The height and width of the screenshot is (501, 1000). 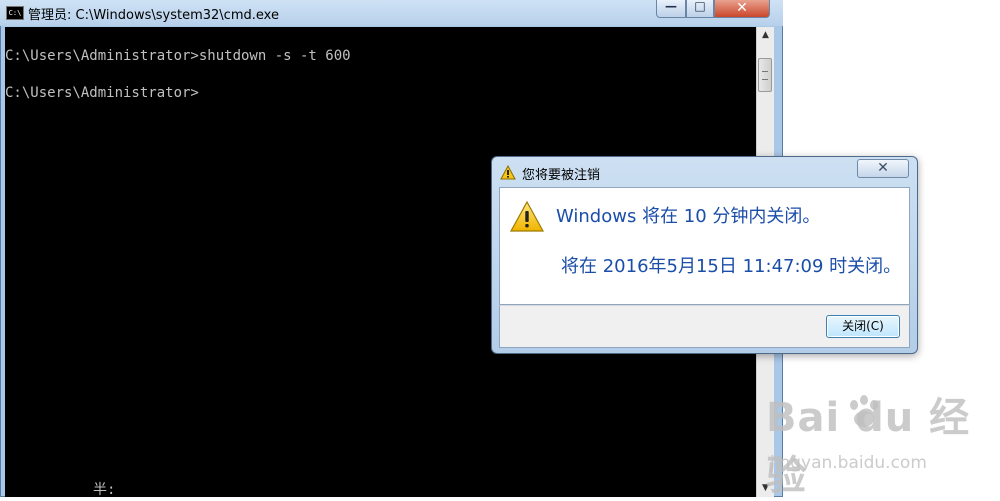 I want to click on ime-status: 半:, so click(x=104, y=490).